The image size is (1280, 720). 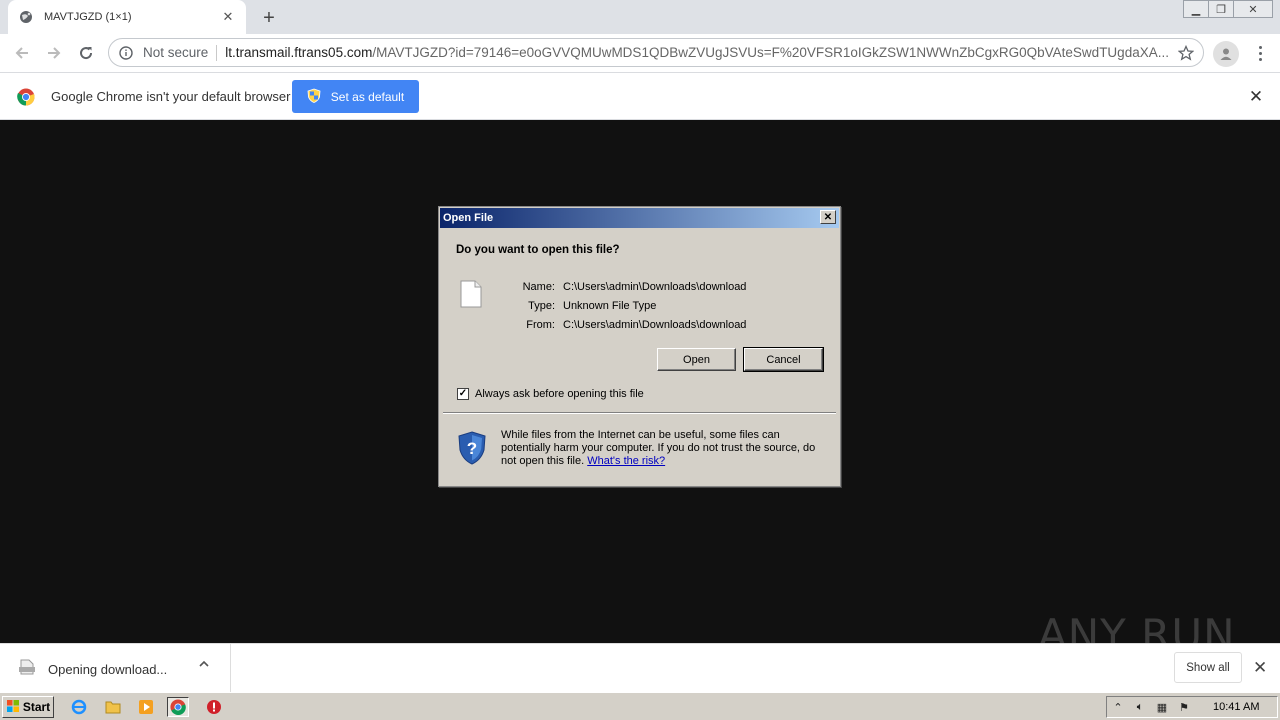 What do you see at coordinates (1162, 707) in the screenshot?
I see `network-icon: ▦` at bounding box center [1162, 707].